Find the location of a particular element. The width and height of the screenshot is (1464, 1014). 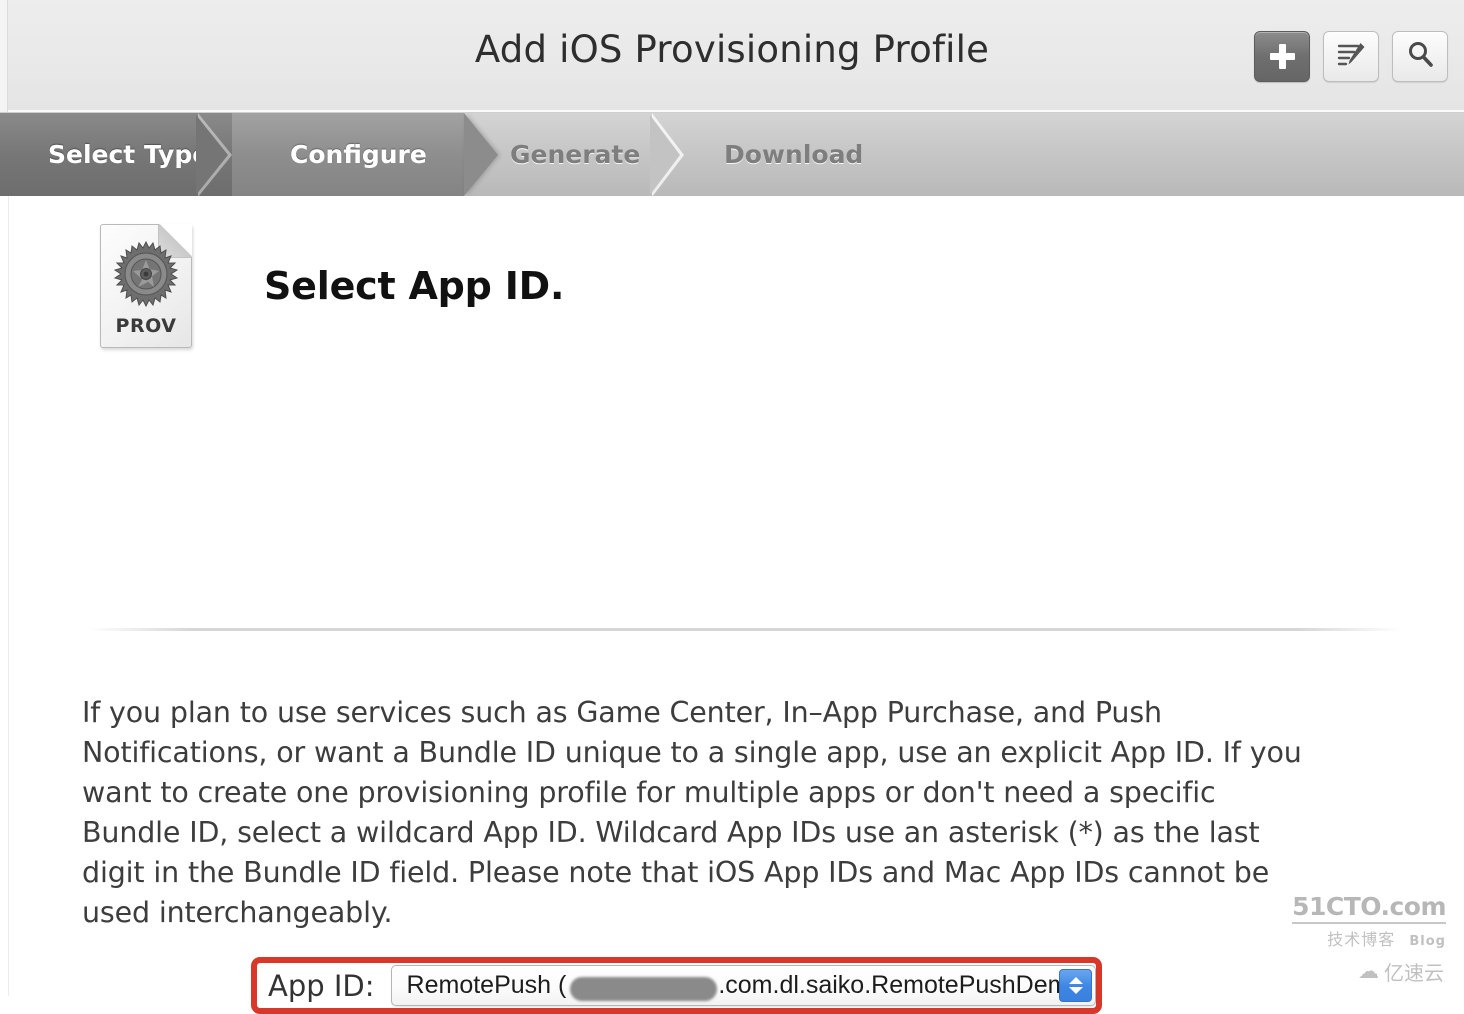

content-left-edge is located at coordinates (4, 596).